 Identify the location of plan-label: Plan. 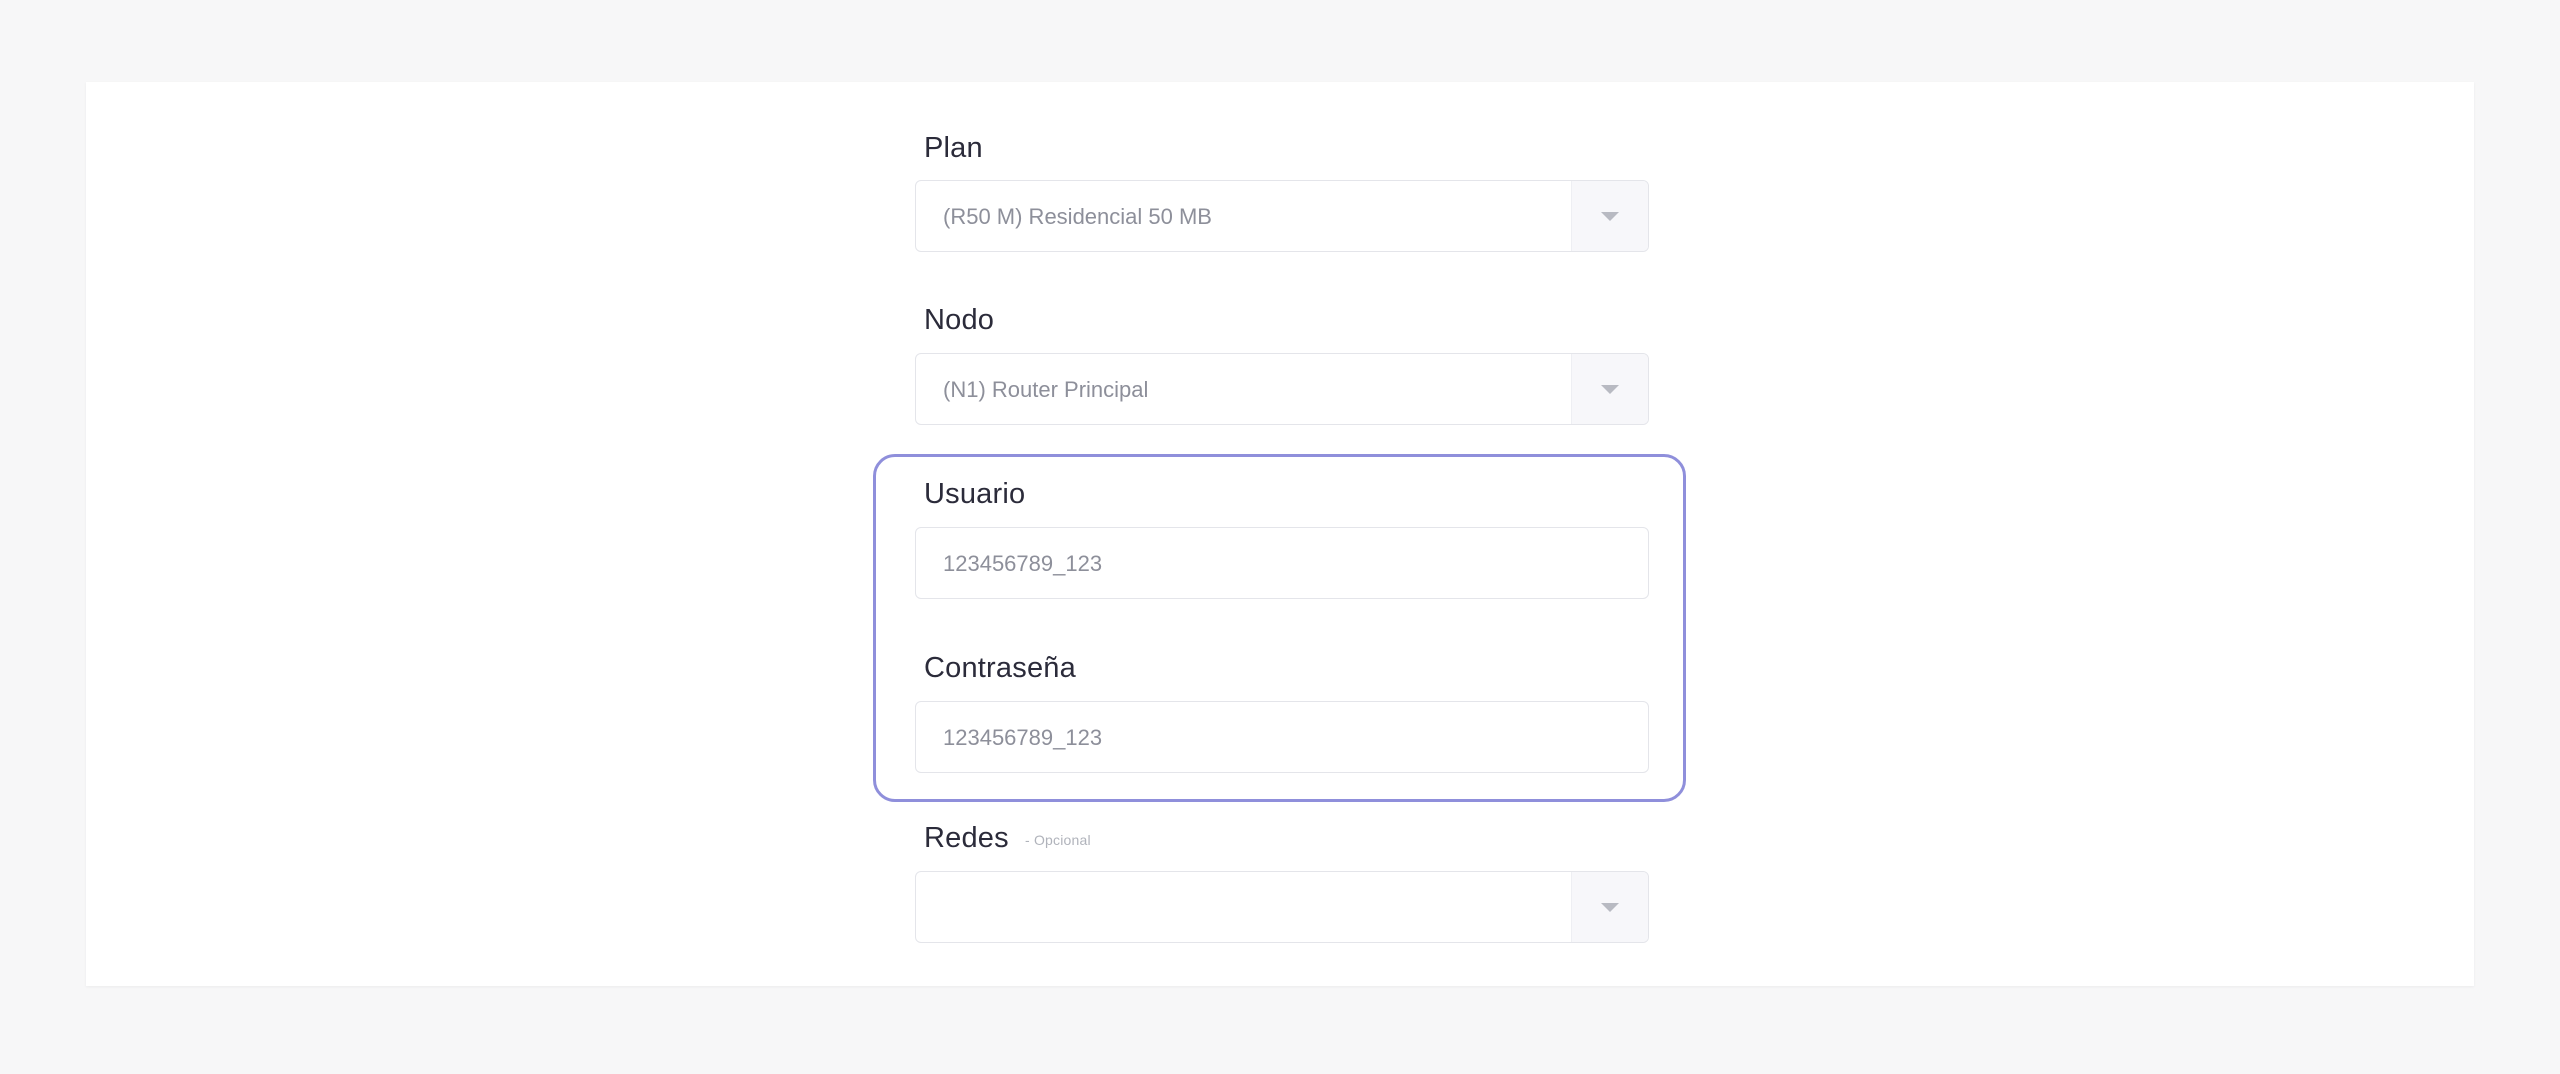
(953, 148).